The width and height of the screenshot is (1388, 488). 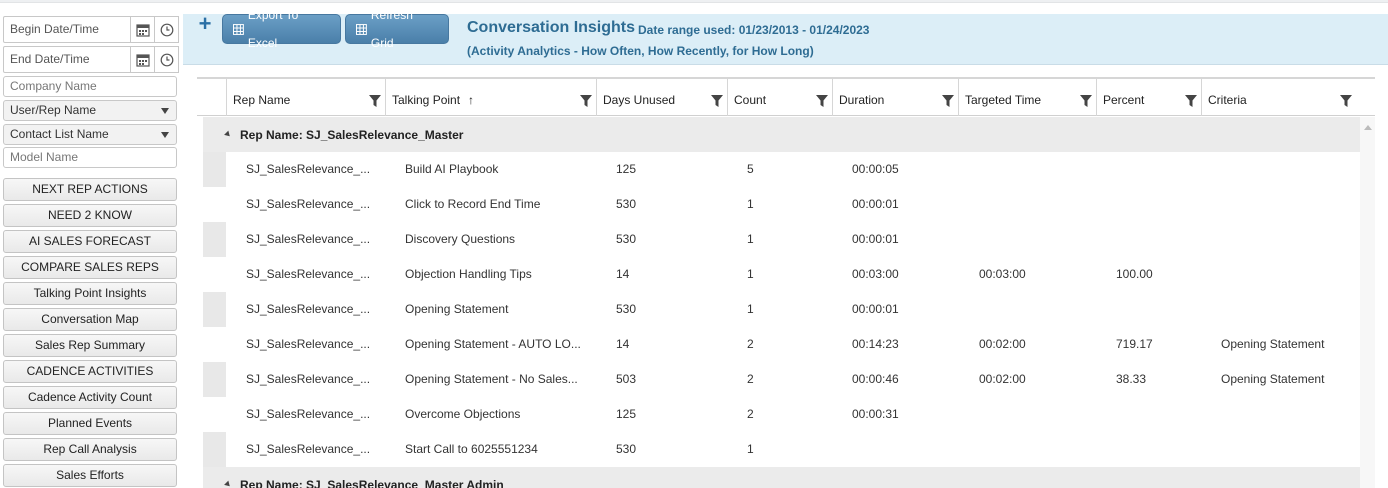 I want to click on cell-duration: 00:00:05, so click(x=875, y=169).